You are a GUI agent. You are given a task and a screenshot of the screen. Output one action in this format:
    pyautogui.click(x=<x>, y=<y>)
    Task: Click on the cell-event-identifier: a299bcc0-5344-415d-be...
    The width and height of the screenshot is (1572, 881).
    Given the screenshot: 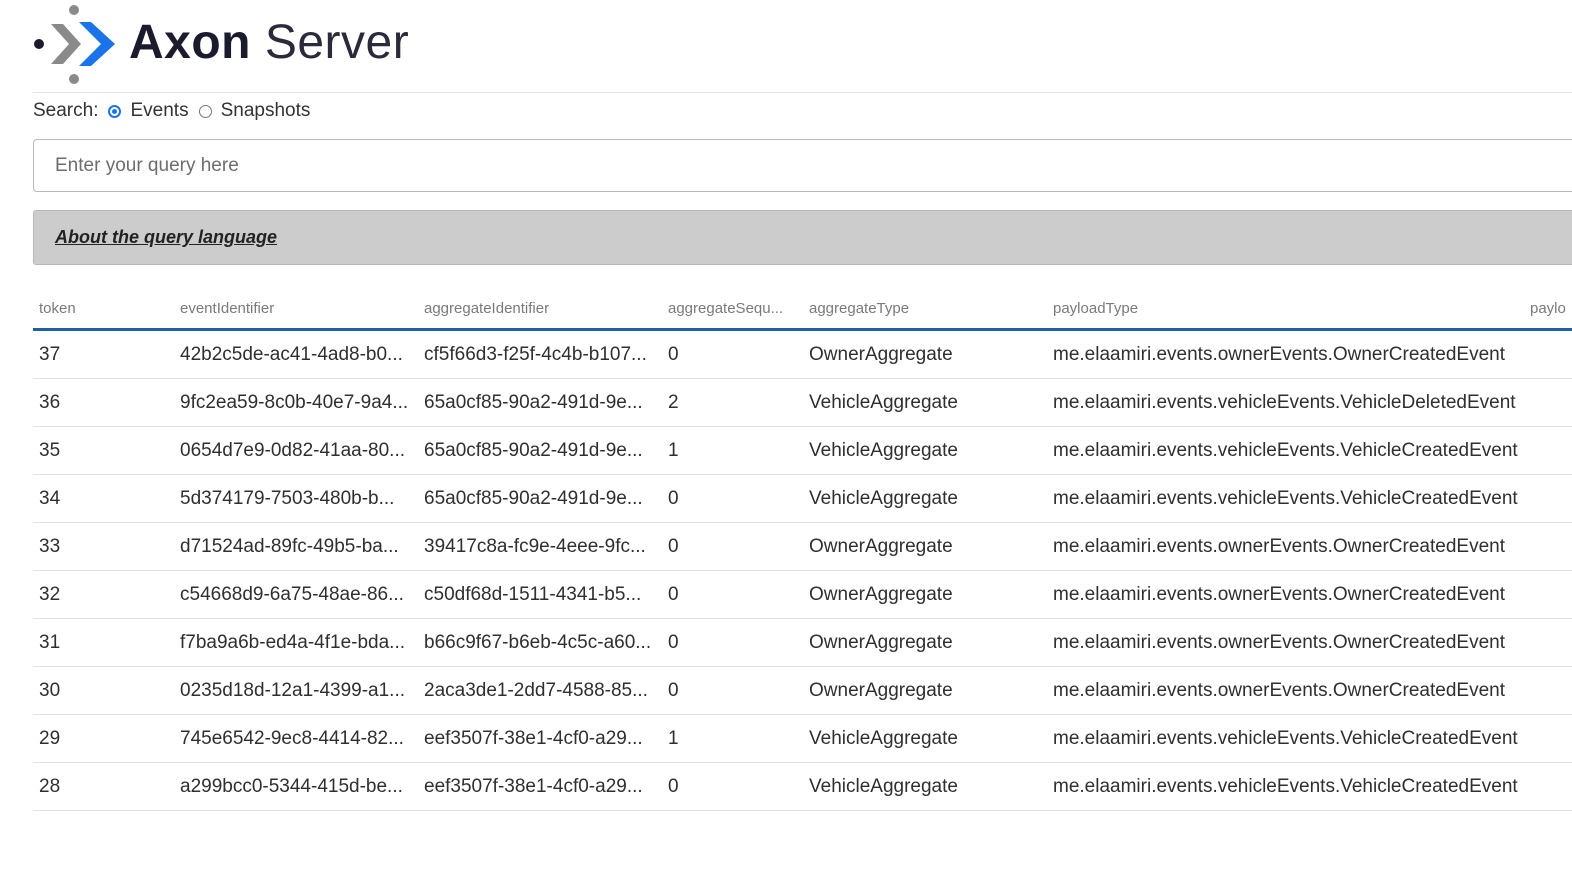 What is the action you would take?
    pyautogui.click(x=296, y=786)
    